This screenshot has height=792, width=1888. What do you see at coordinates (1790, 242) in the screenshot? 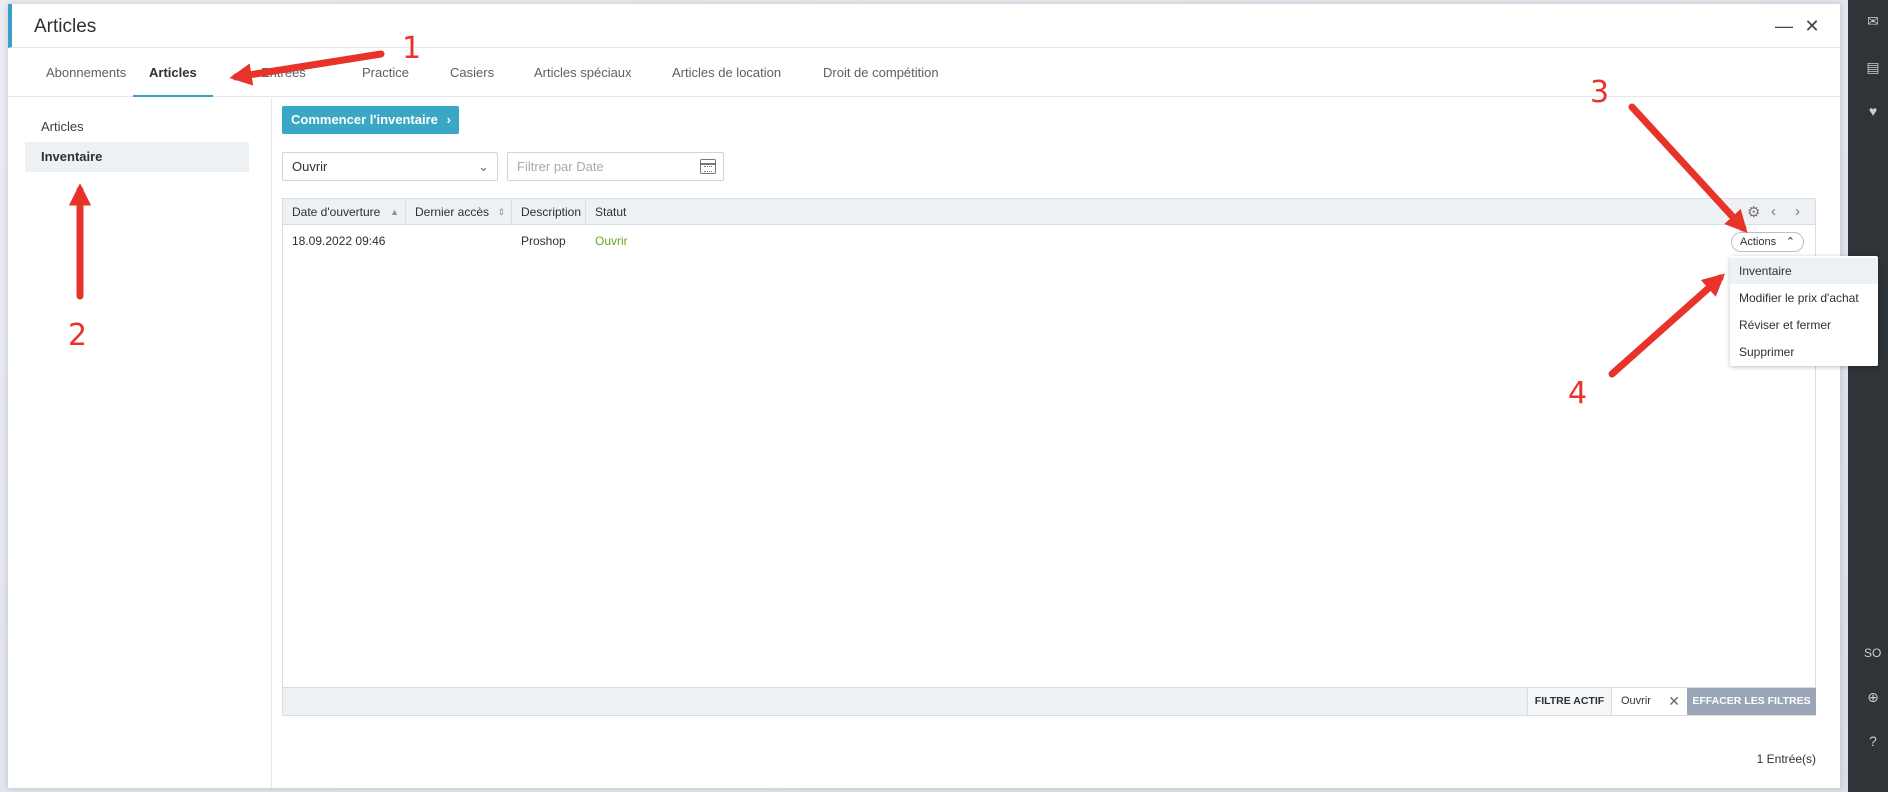
I see `chevron-up-icon: ⌃` at bounding box center [1790, 242].